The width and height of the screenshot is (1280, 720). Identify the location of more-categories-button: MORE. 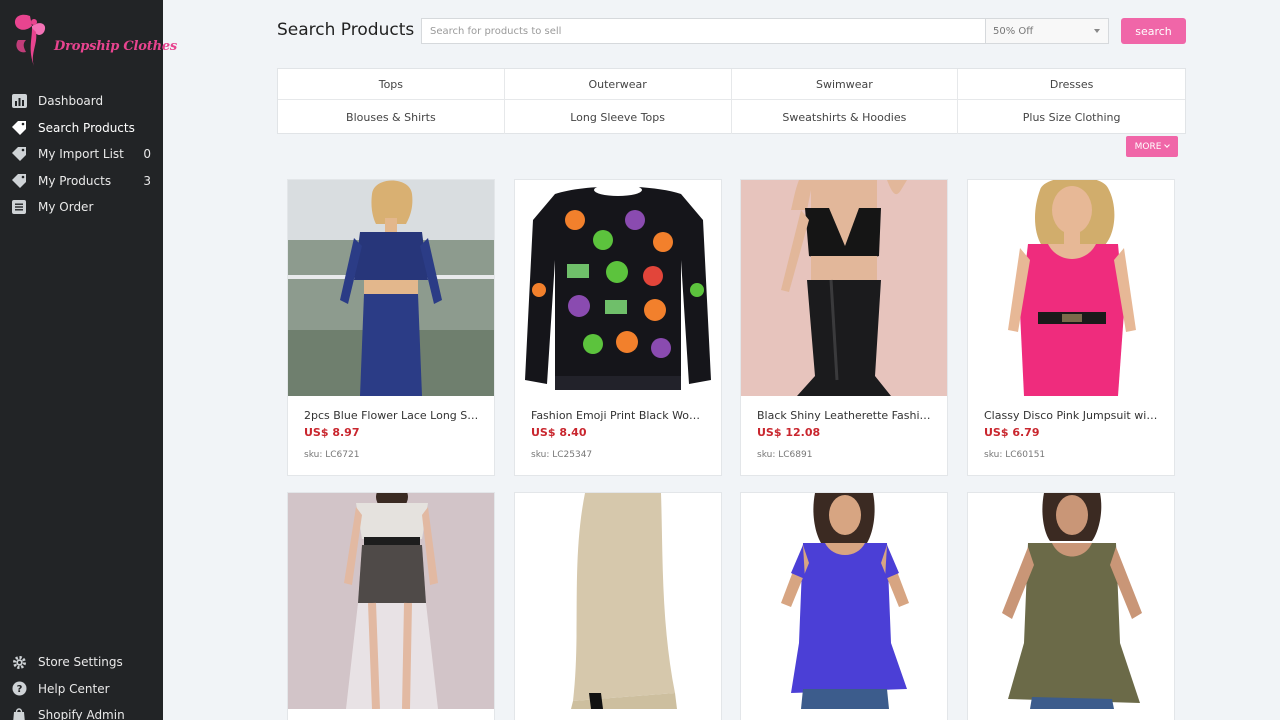
(1152, 146).